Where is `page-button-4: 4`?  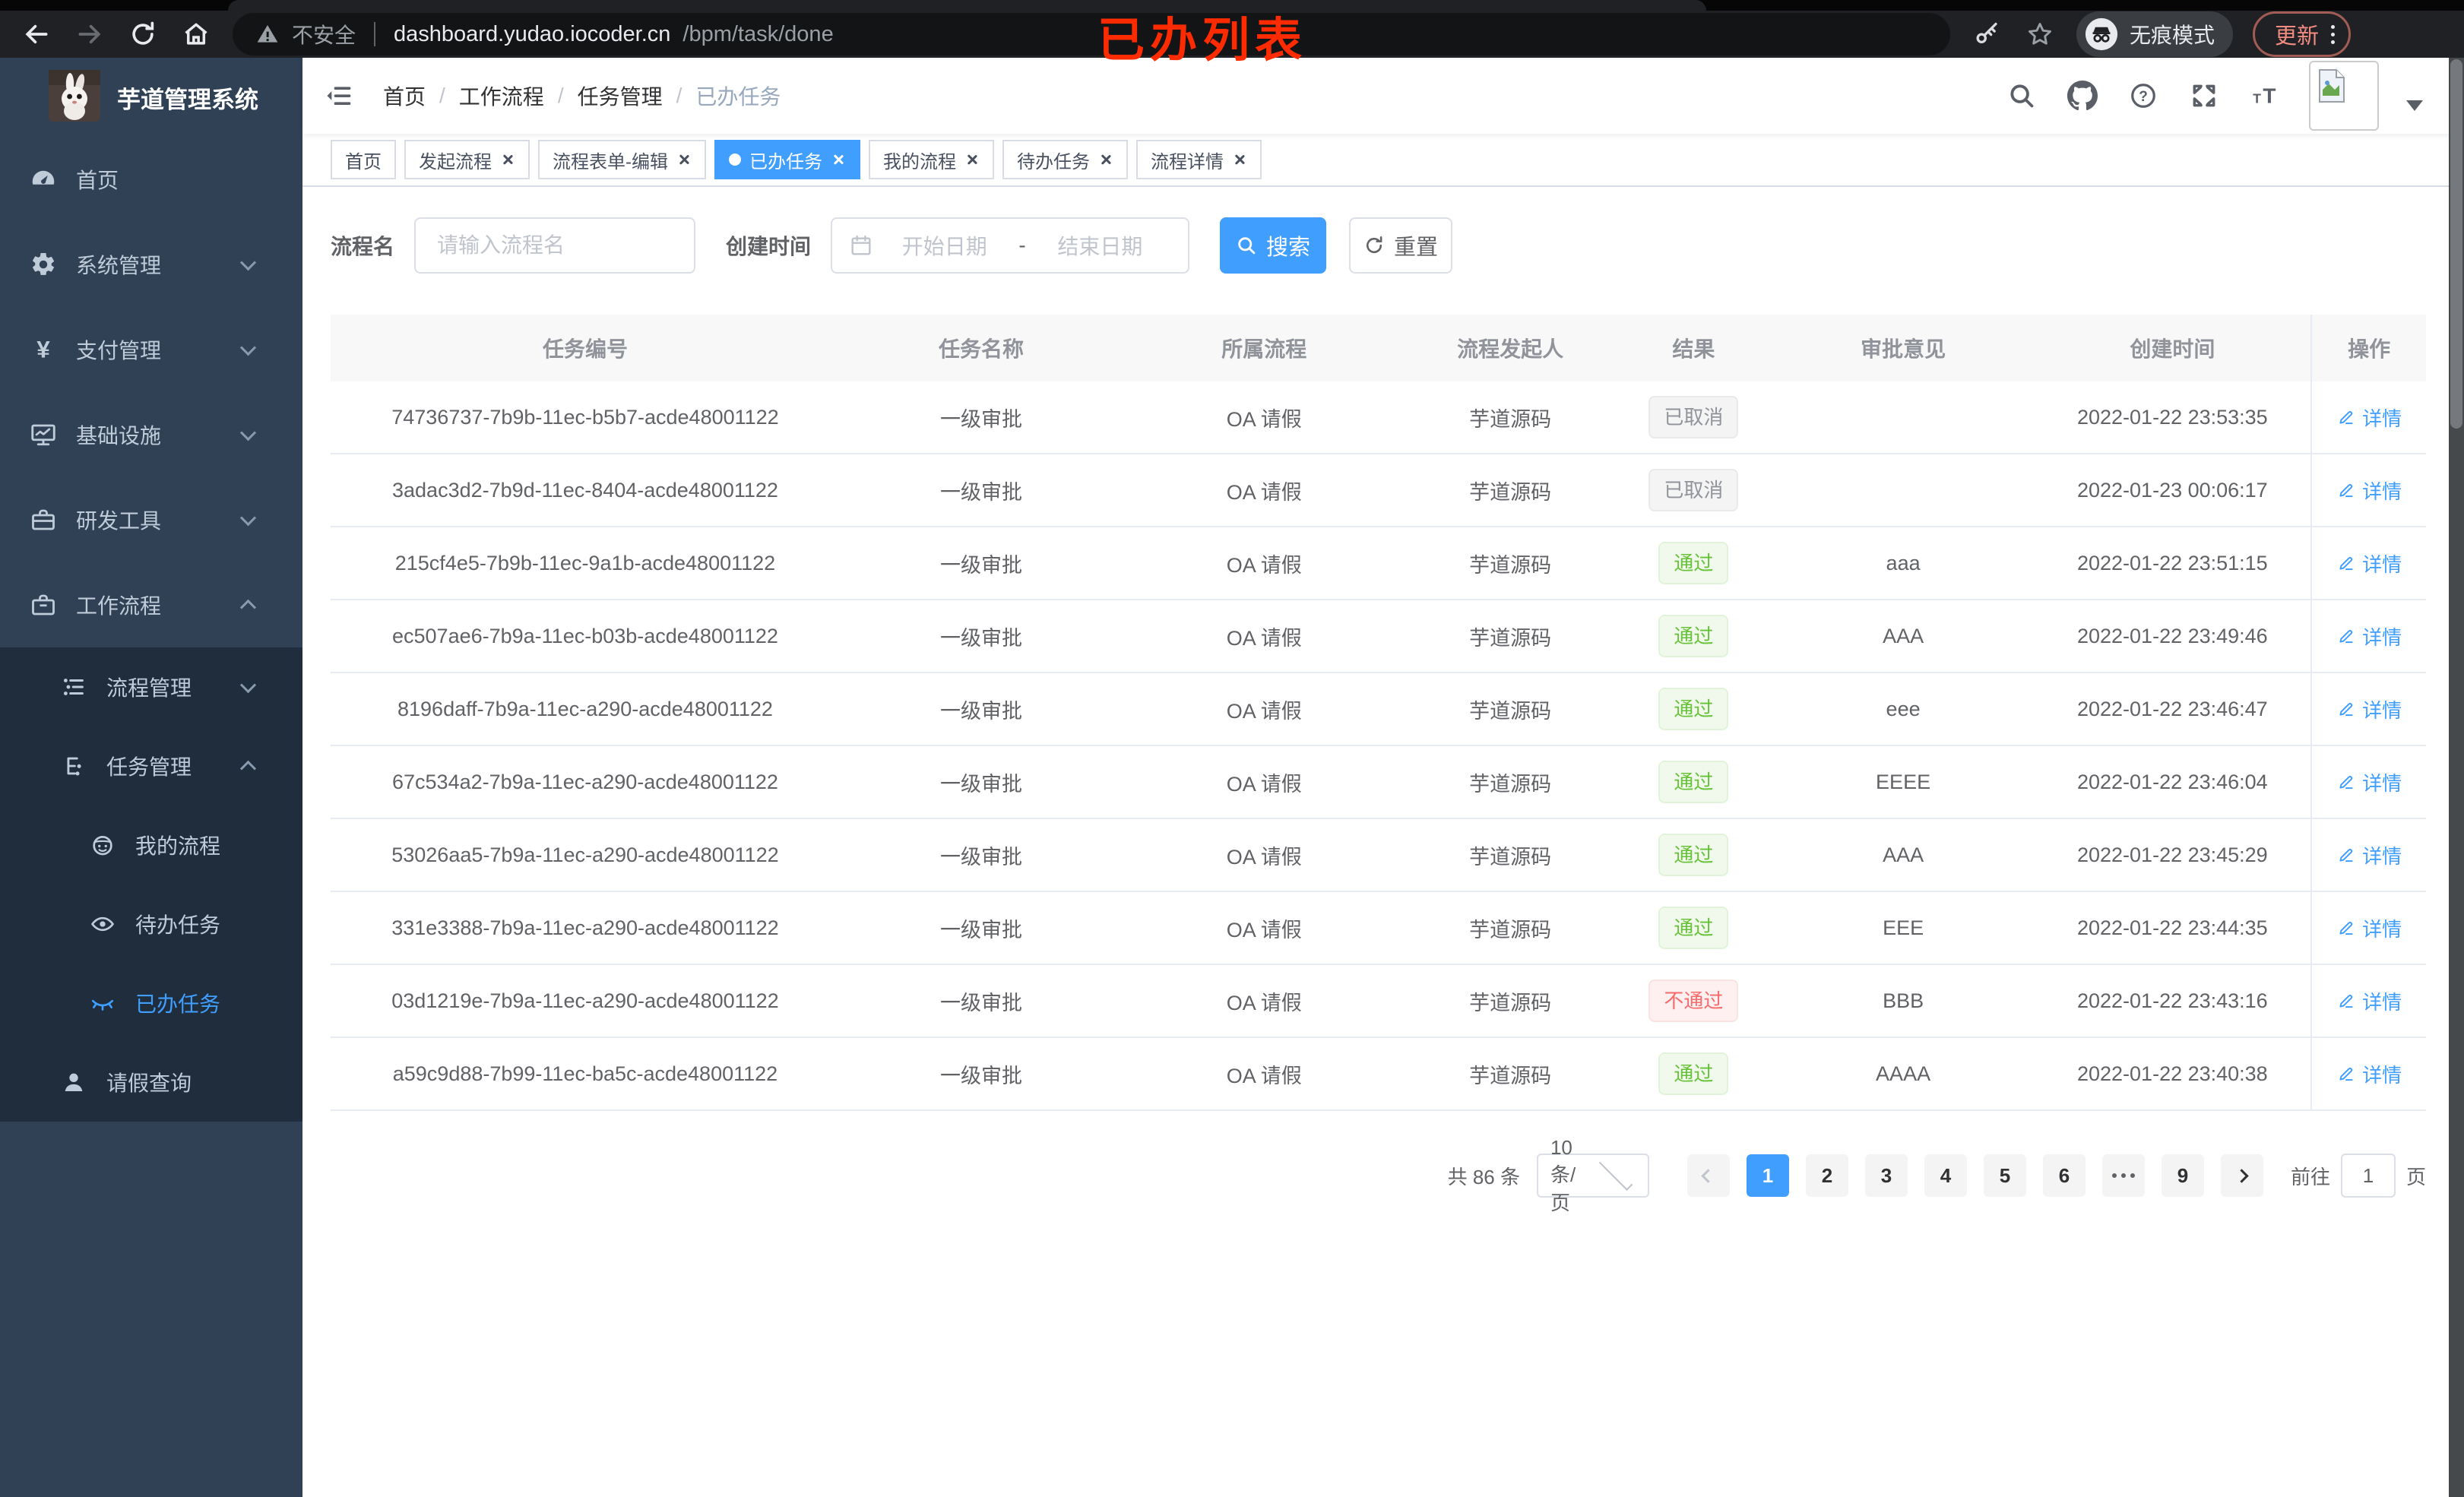 page-button-4: 4 is located at coordinates (1945, 1175).